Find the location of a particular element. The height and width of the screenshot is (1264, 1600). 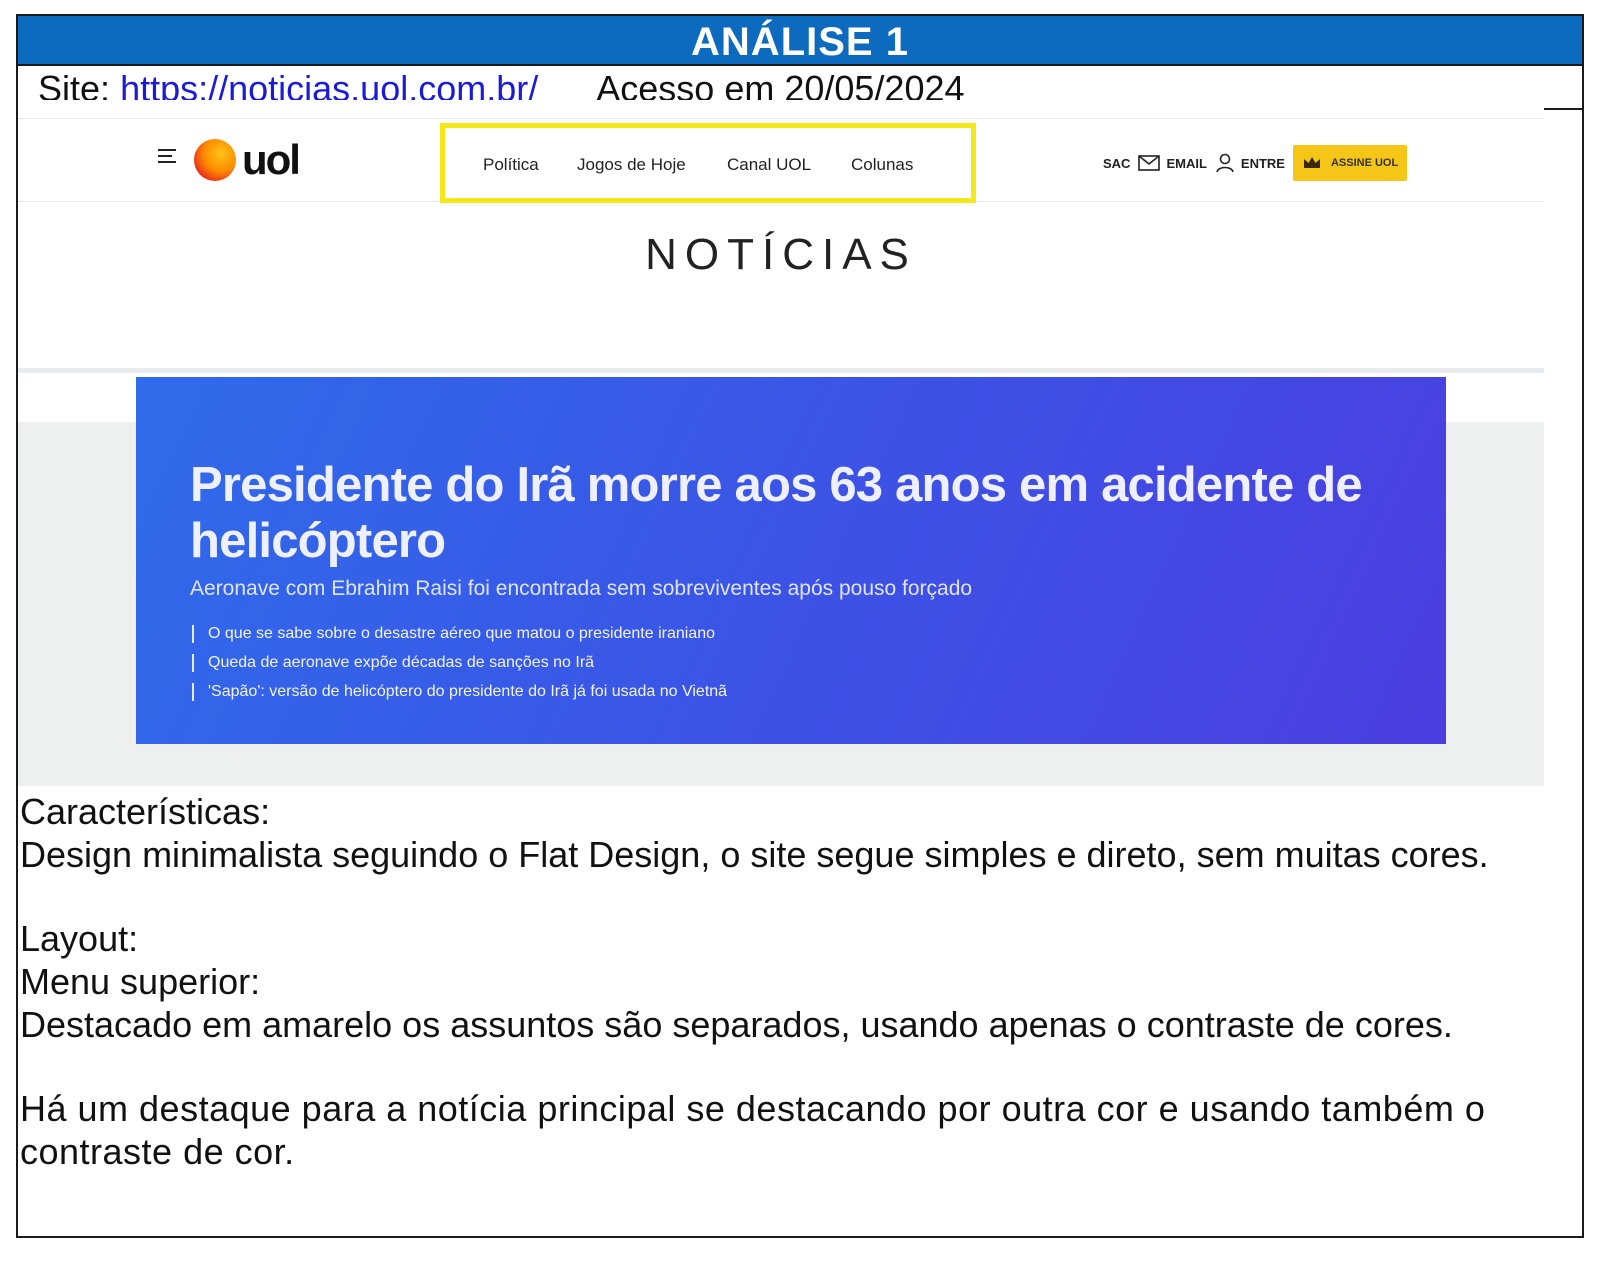

uol-logo: uol is located at coordinates (247, 159).